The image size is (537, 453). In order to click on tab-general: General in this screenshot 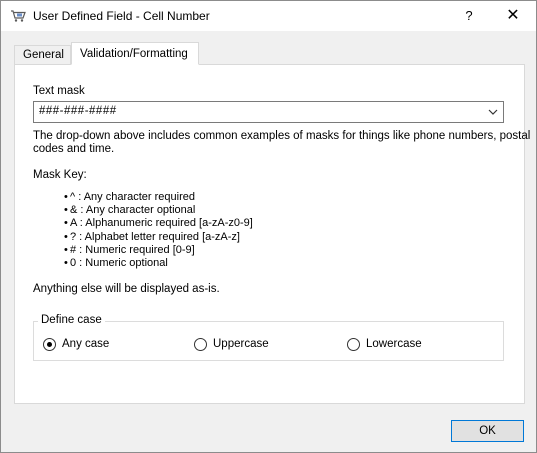, I will do `click(42, 54)`.